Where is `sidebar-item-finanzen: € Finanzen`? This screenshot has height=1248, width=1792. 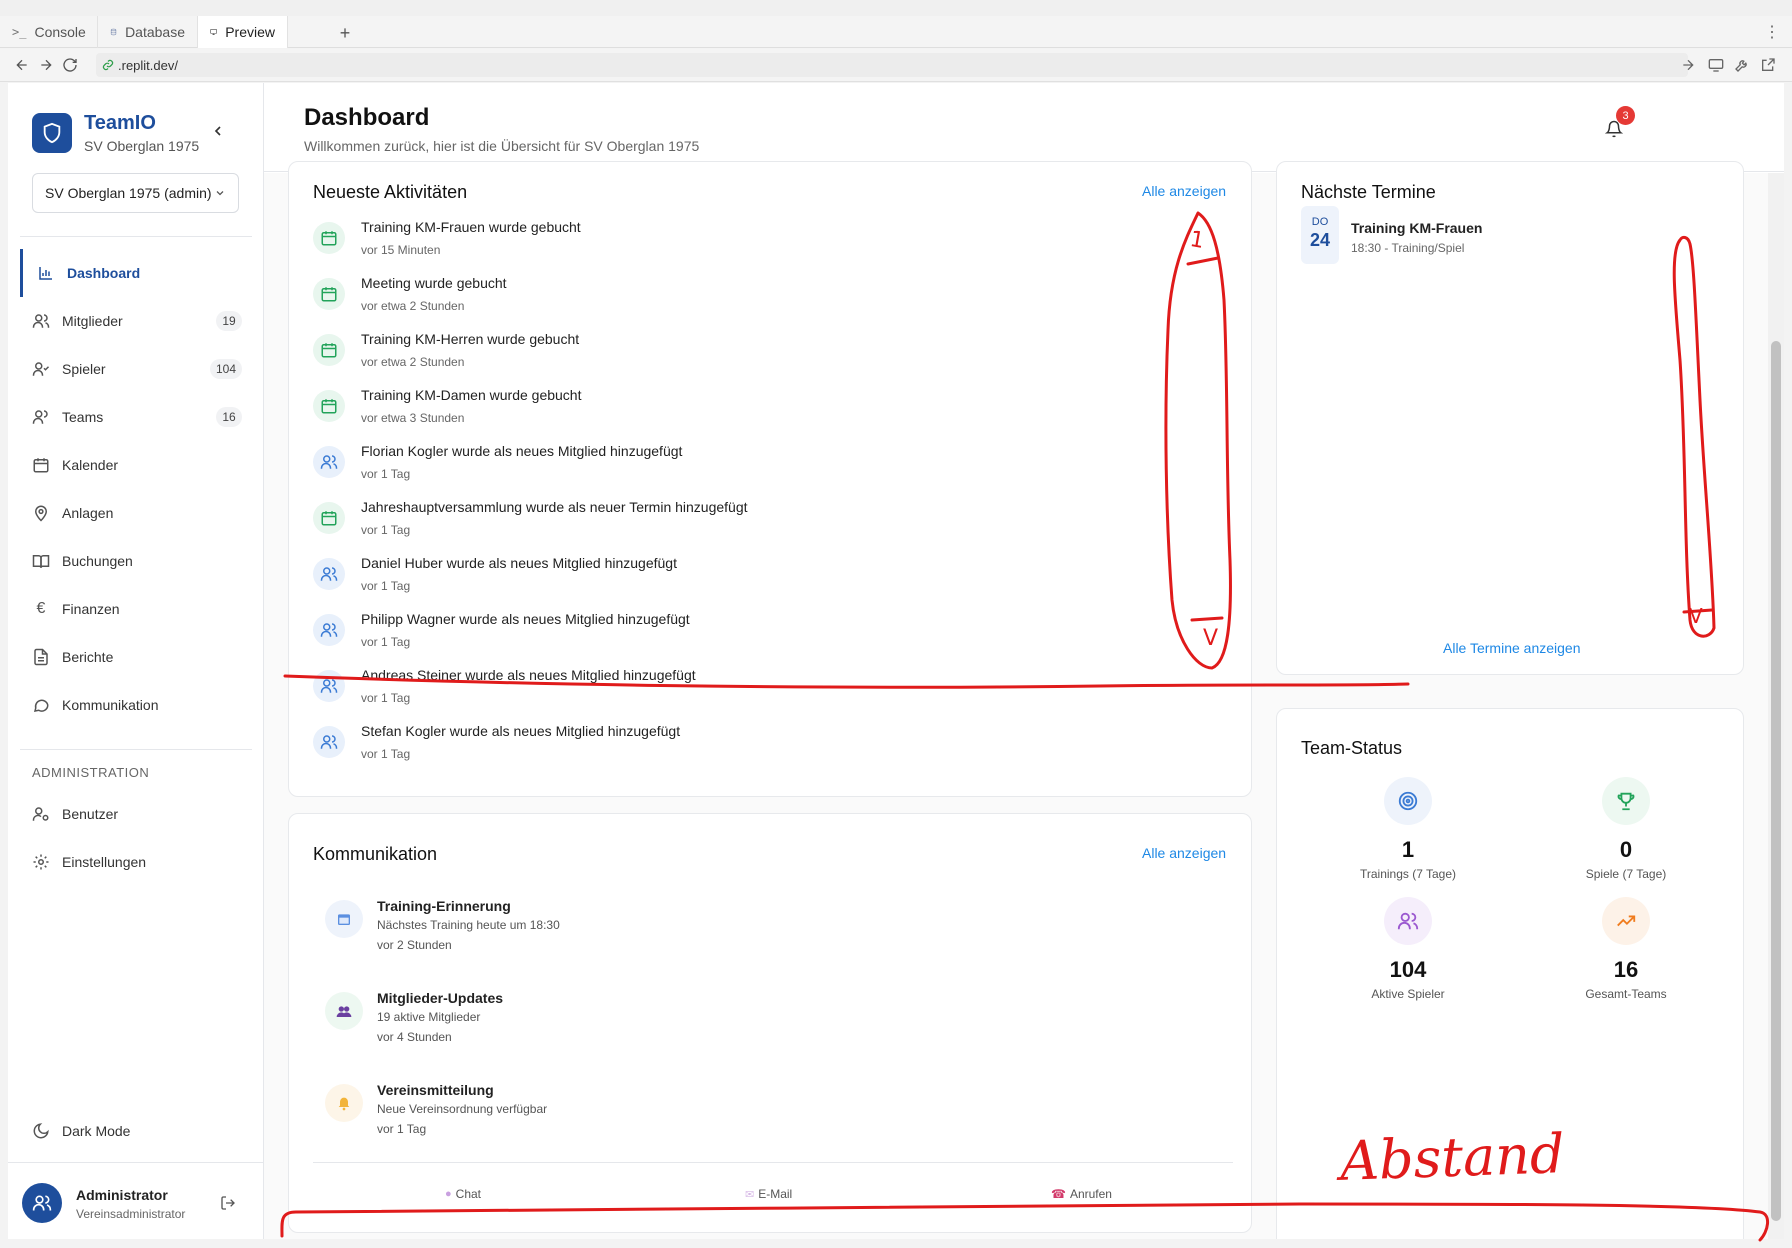 sidebar-item-finanzen: € Finanzen is located at coordinates (136, 609).